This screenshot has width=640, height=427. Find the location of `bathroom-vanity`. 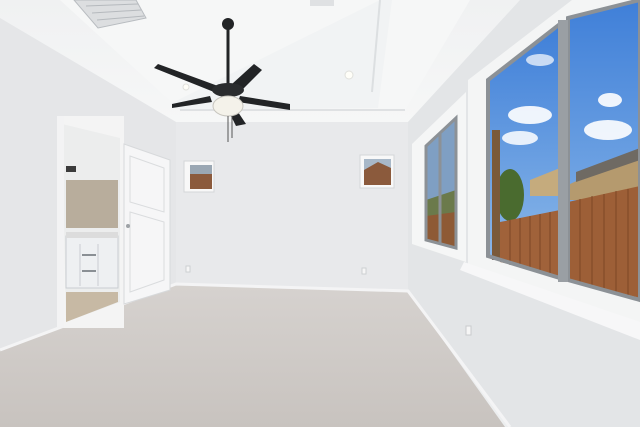

bathroom-vanity is located at coordinates (92, 262).